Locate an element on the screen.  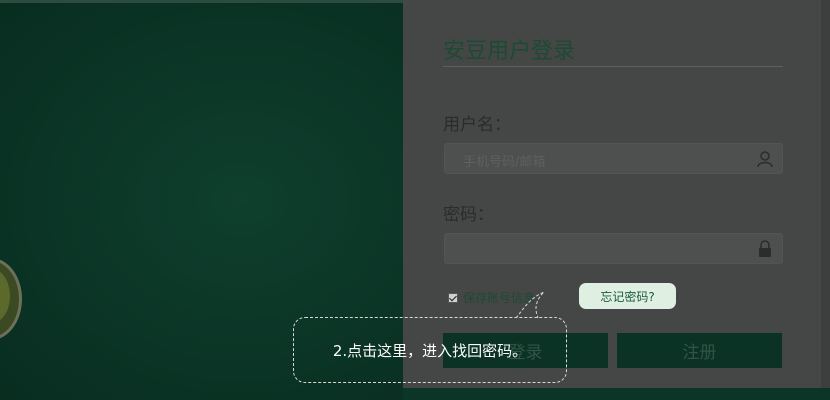
username-label: 用户名： is located at coordinates (477, 125).